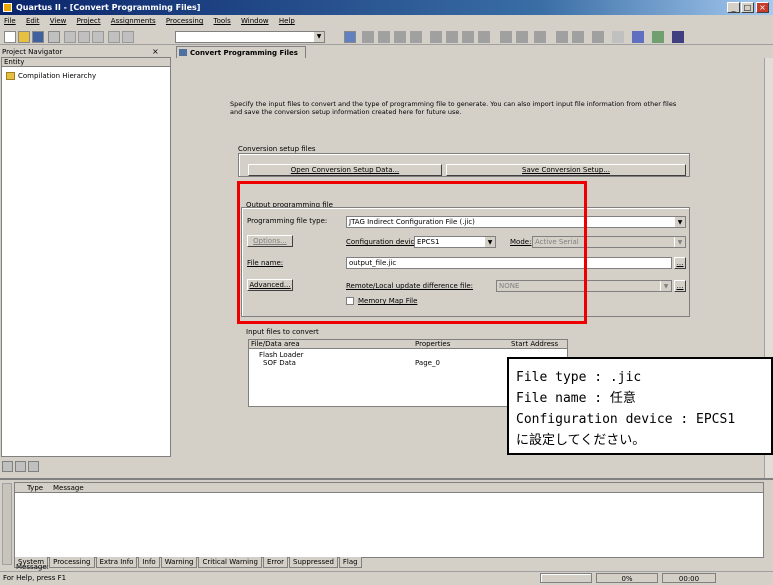 The height and width of the screenshot is (585, 773). Describe the element at coordinates (576, 398) in the screenshot. I see `note-line-2: File name : 任意` at that location.